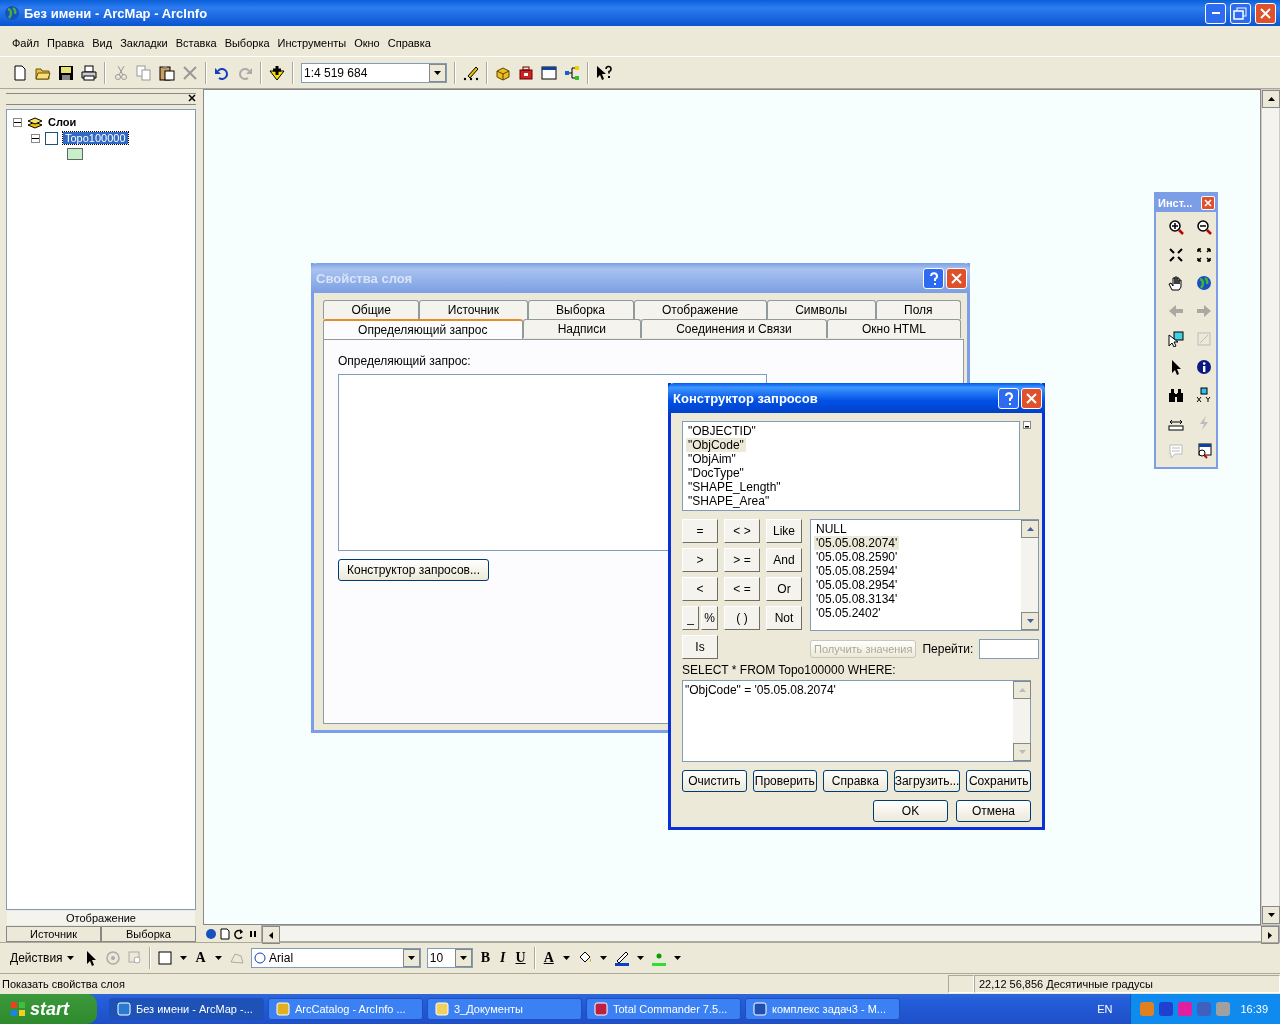 The width and height of the screenshot is (1280, 1024). Describe the element at coordinates (192, 98) in the screenshot. I see `close-icon` at that location.